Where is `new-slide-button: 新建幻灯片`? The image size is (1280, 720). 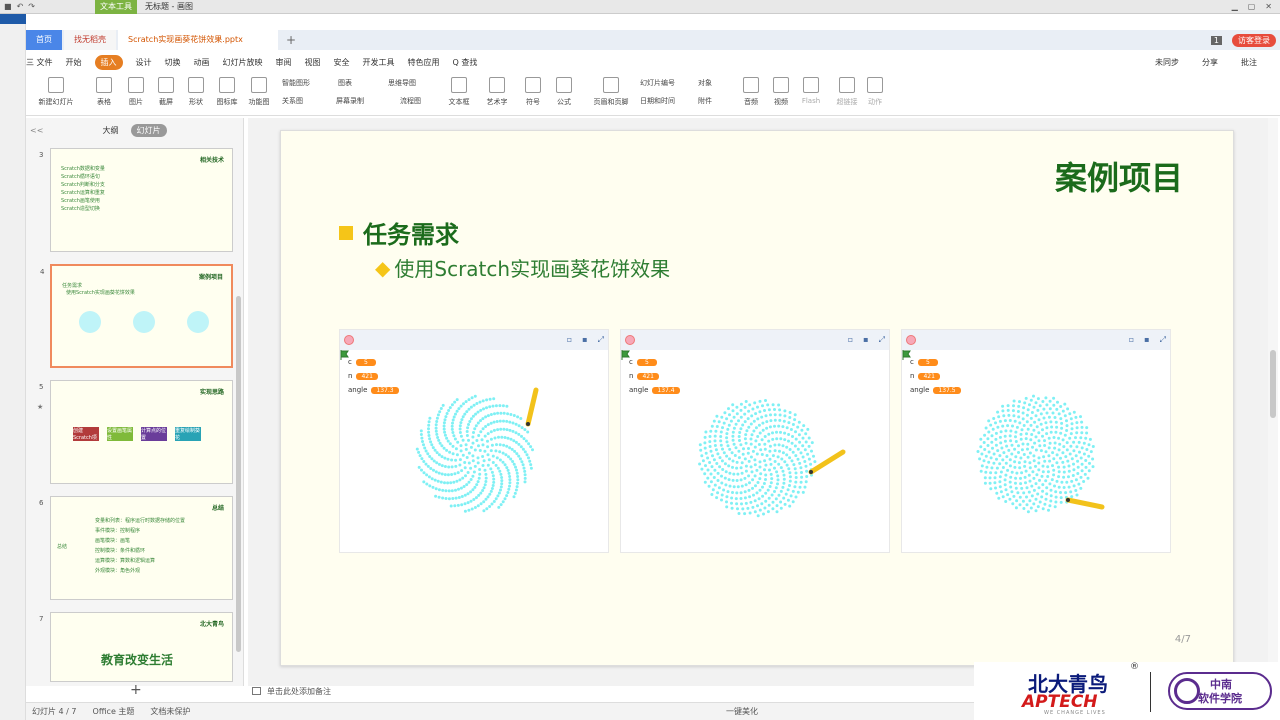
new-slide-button: 新建幻灯片 is located at coordinates (56, 89).